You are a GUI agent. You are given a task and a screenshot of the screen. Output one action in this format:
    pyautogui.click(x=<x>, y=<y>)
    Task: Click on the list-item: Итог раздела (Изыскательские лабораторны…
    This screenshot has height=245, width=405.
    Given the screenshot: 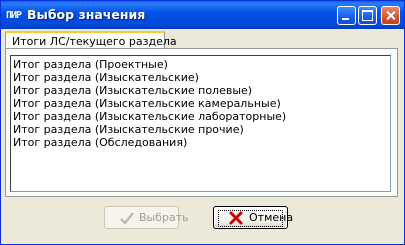 What is the action you would take?
    pyautogui.click(x=149, y=116)
    